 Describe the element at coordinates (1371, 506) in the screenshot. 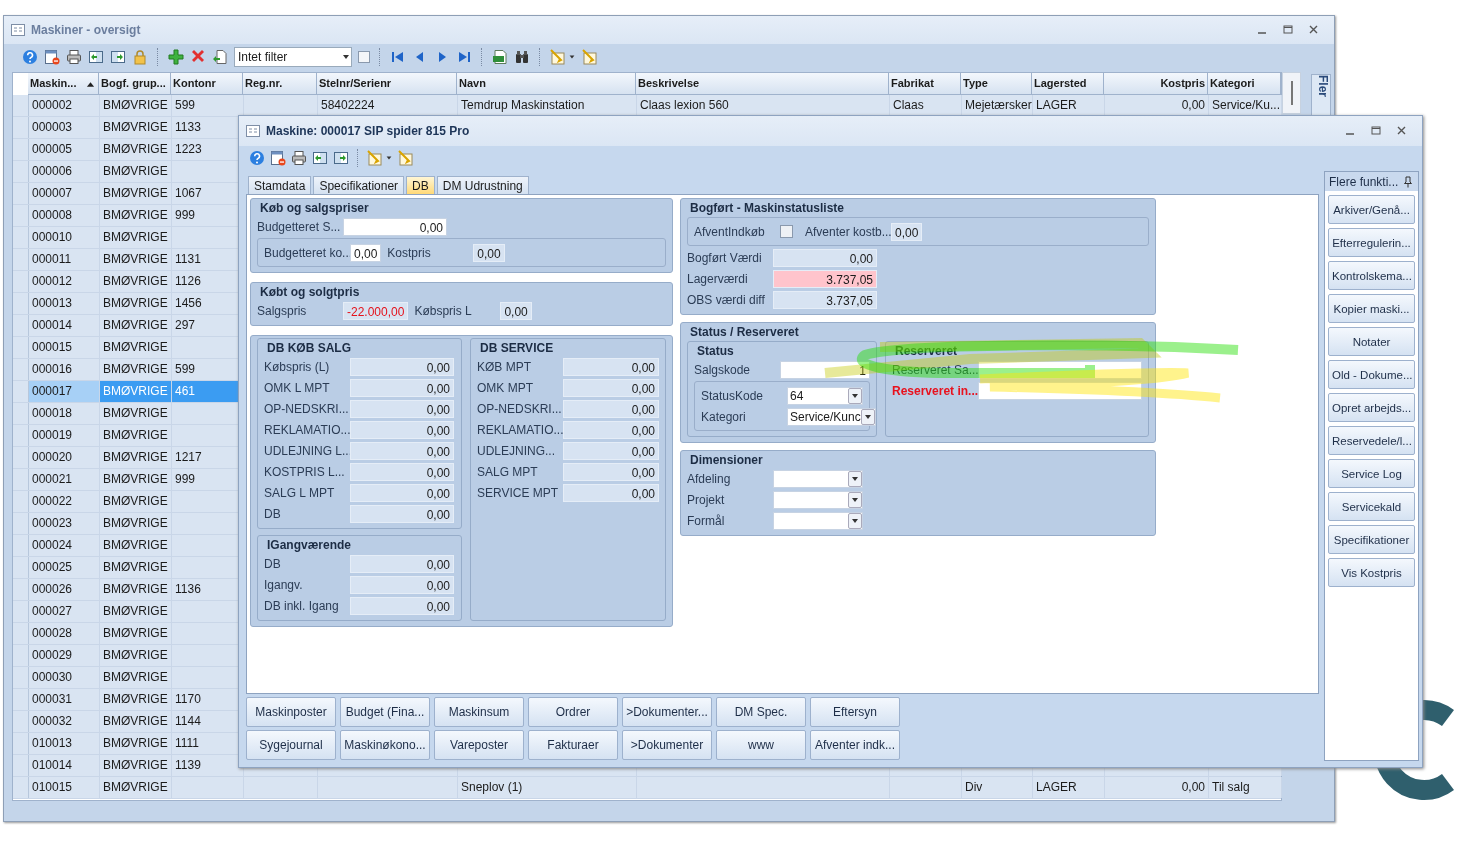

I see `action-button: Servicekald` at that location.